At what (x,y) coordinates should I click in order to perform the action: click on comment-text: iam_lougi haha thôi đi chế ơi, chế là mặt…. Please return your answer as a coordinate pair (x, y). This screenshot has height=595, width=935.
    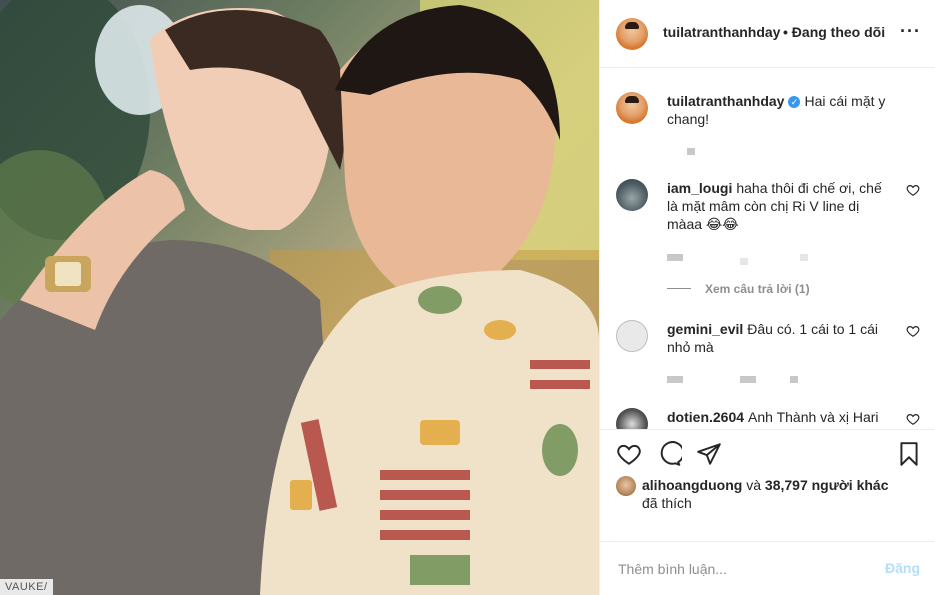
    Looking at the image, I should click on (780, 206).